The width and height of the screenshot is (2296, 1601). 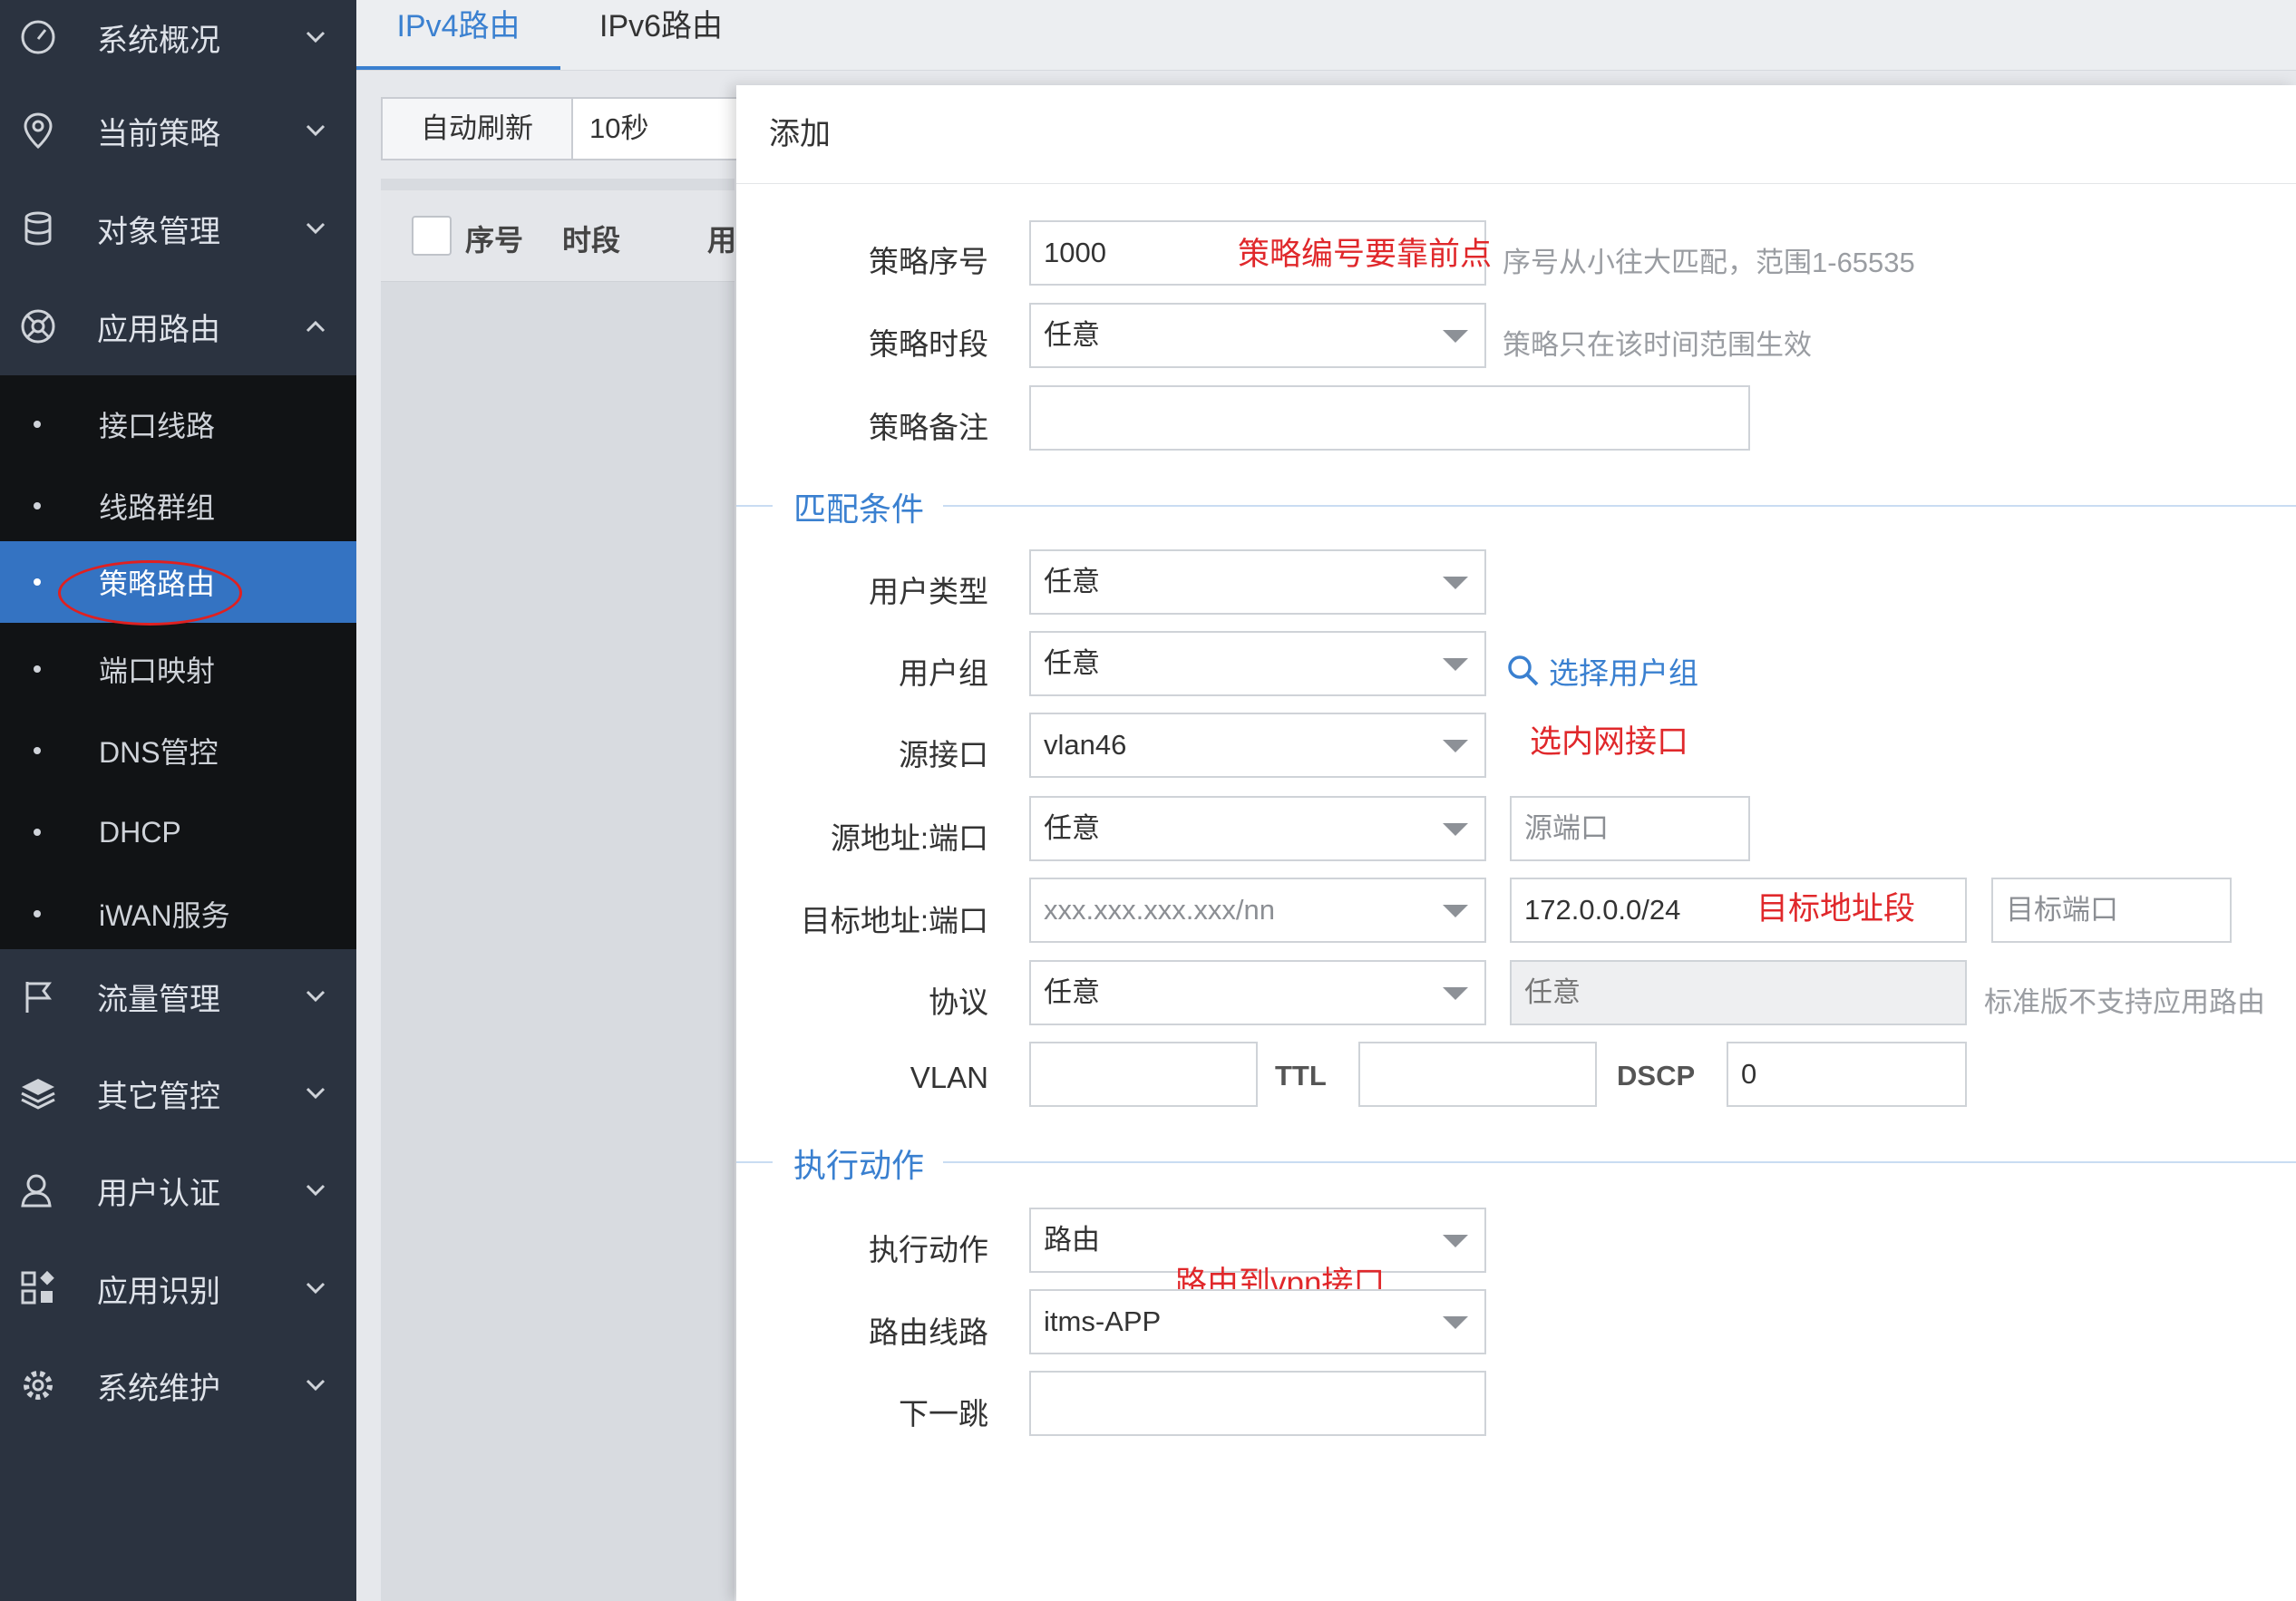 I want to click on period-select: 任意, so click(x=1257, y=336).